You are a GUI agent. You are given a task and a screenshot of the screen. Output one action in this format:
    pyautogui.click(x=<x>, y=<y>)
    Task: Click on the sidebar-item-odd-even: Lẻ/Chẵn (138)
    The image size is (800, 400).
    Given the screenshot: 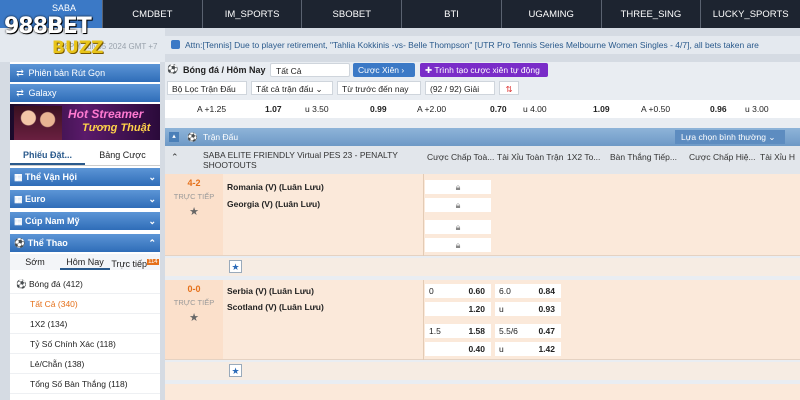 What is the action you would take?
    pyautogui.click(x=85, y=364)
    